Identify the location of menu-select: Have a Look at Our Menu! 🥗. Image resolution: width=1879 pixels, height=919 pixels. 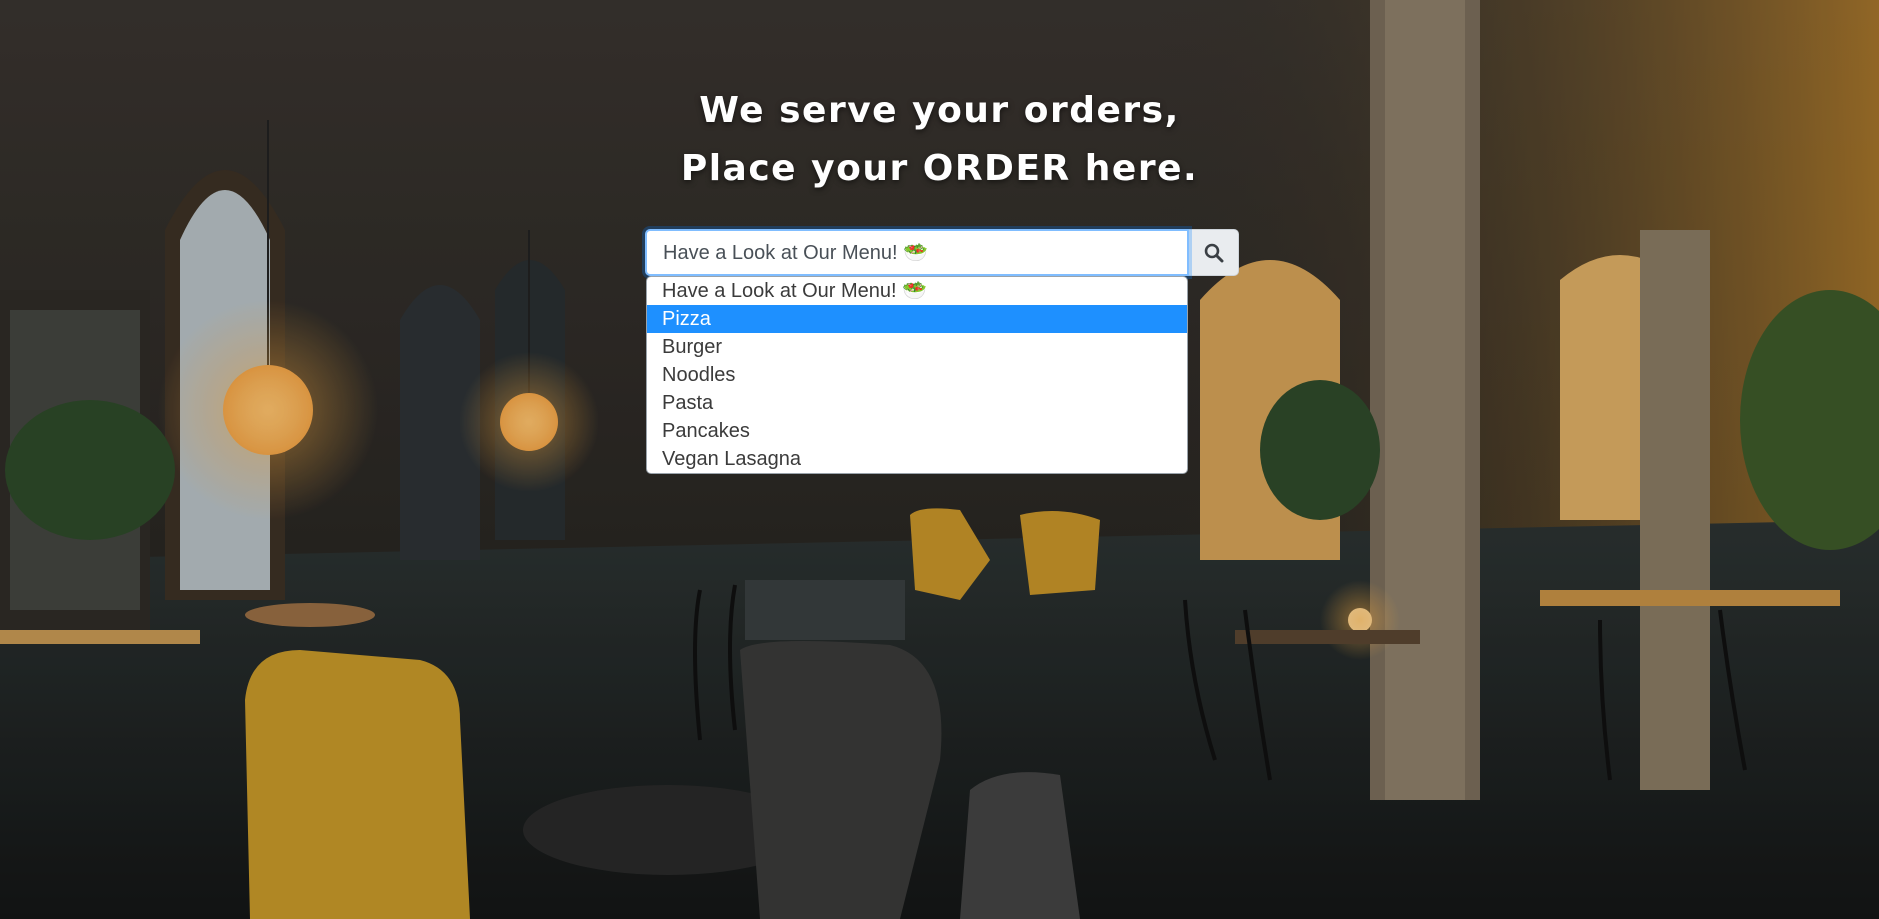
(917, 252).